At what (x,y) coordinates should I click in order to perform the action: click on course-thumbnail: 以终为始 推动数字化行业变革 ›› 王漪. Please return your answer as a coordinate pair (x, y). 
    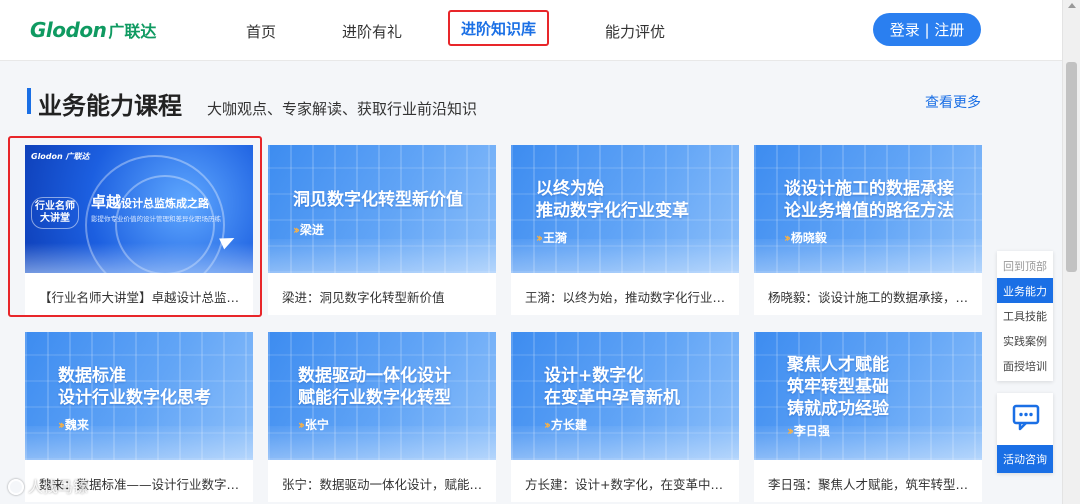
    Looking at the image, I should click on (625, 209).